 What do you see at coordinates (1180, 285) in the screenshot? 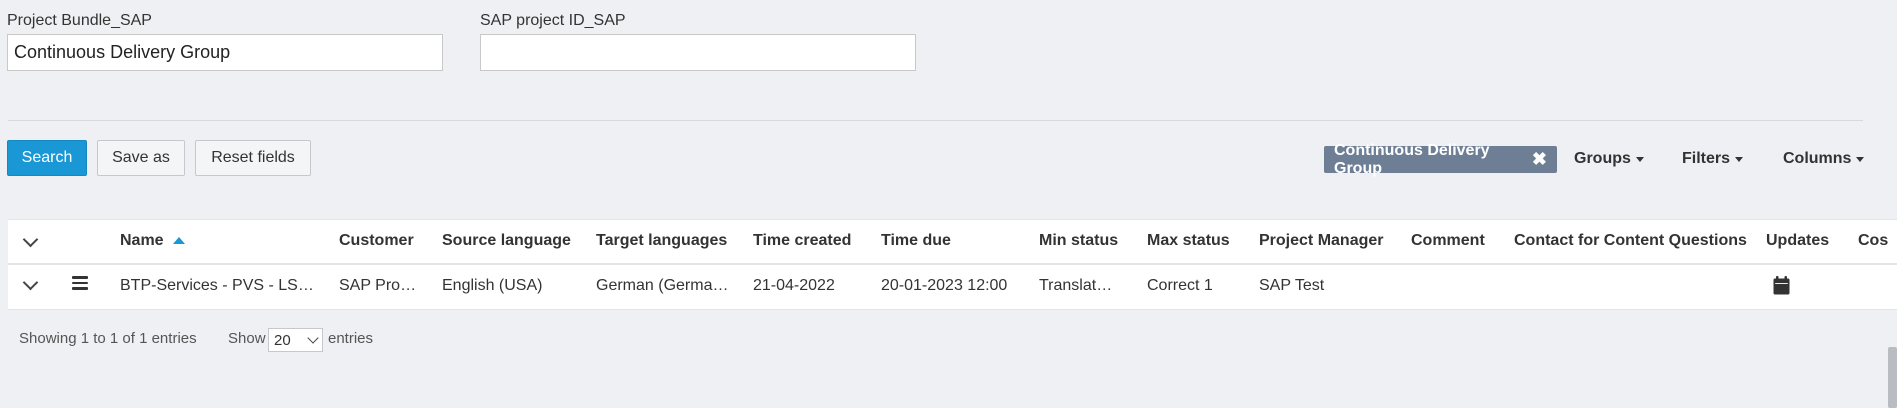
I see `cell-max-status: Correct 1` at bounding box center [1180, 285].